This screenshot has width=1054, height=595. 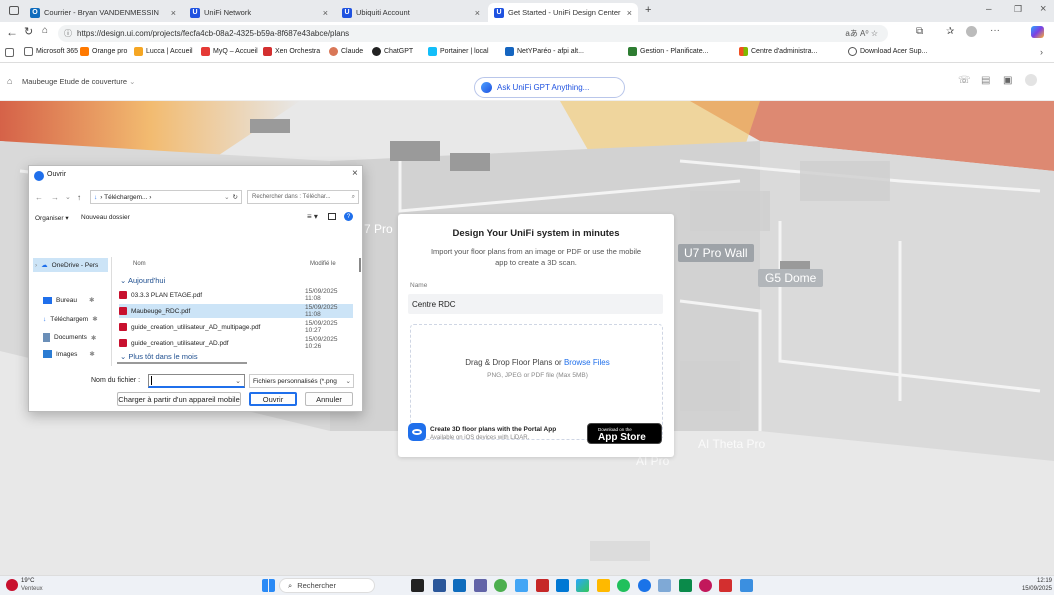 What do you see at coordinates (179, 399) in the screenshot?
I see `mobile-upload-button: Charger à partir d'un appareil mobile` at bounding box center [179, 399].